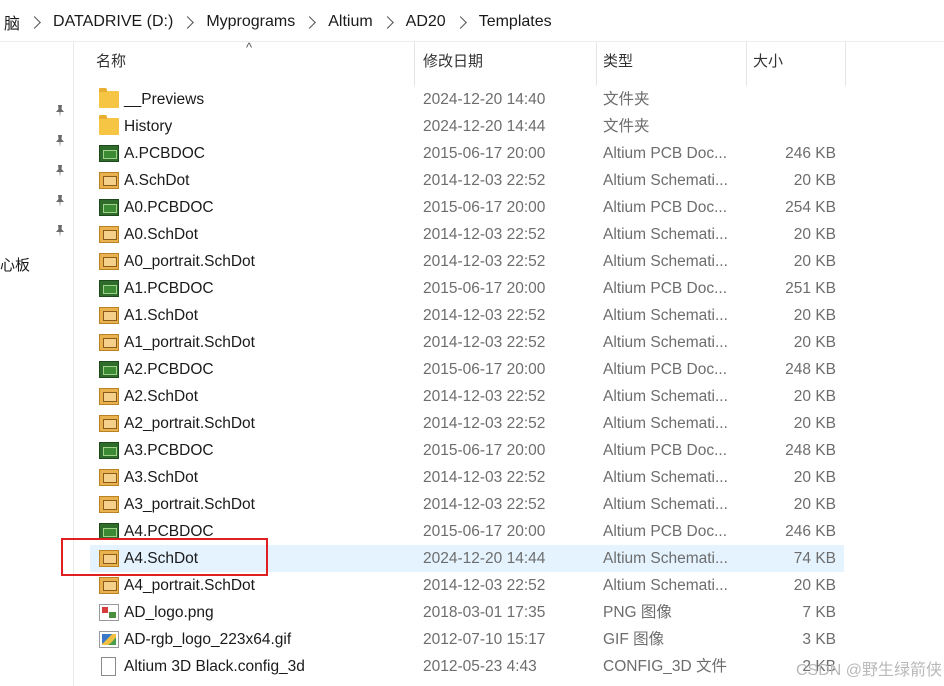  What do you see at coordinates (164, 557) in the screenshot?
I see `highlight-annotation-box` at bounding box center [164, 557].